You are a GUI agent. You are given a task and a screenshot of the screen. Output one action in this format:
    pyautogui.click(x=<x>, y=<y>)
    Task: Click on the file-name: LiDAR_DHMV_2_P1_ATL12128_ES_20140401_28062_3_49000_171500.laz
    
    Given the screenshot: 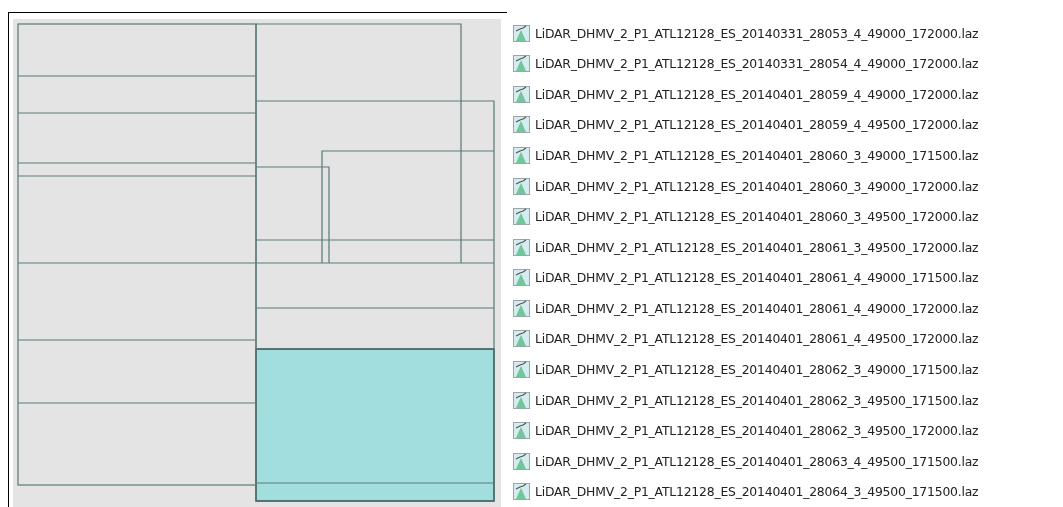 What is the action you would take?
    pyautogui.click(x=757, y=369)
    